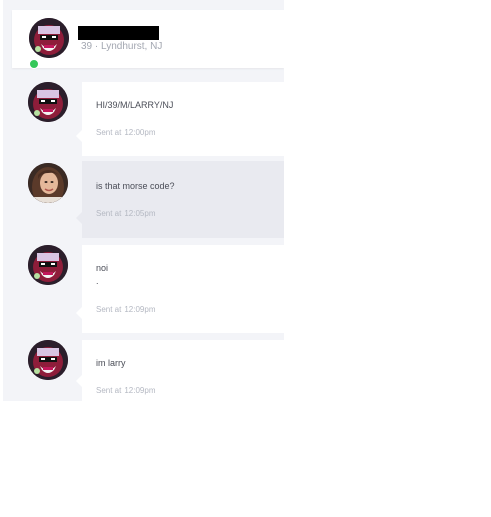  I want to click on chat-header: 39 · Lyndhurst, NJ, so click(148, 39).